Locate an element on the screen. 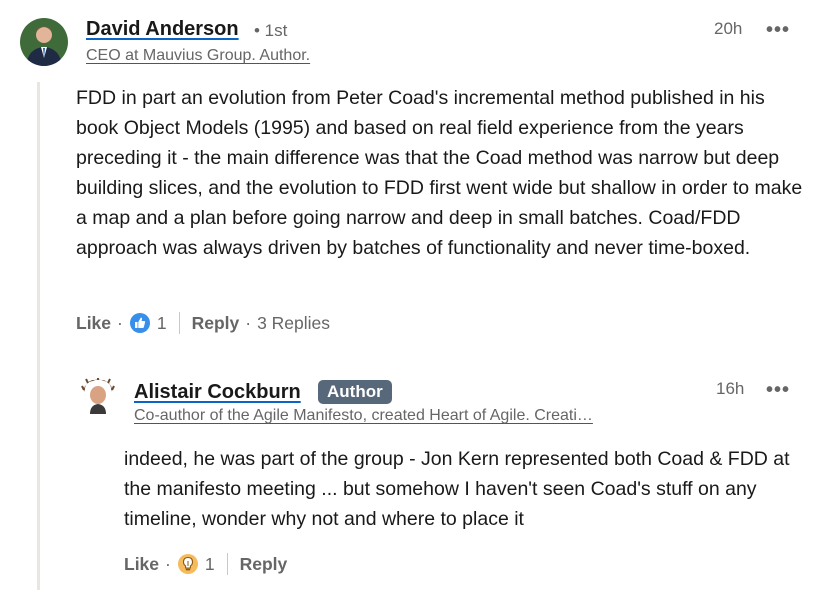  reply-timestamp: 16h is located at coordinates (730, 388).